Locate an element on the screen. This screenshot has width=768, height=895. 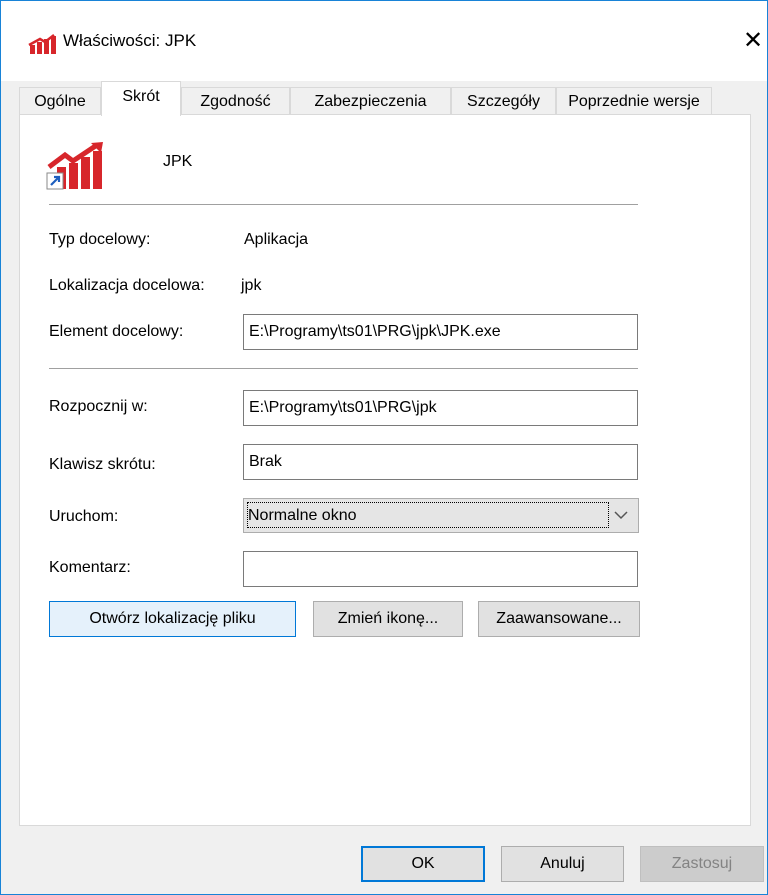
close-icon: ✕ is located at coordinates (753, 40).